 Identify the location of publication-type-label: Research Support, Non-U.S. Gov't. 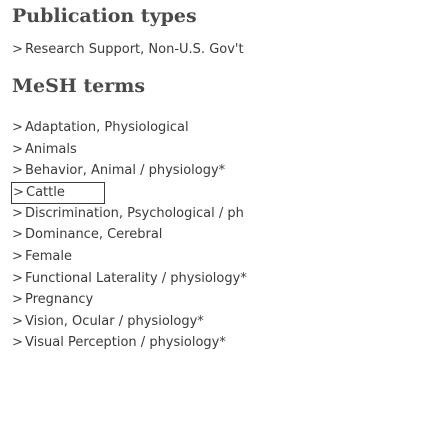
(134, 49).